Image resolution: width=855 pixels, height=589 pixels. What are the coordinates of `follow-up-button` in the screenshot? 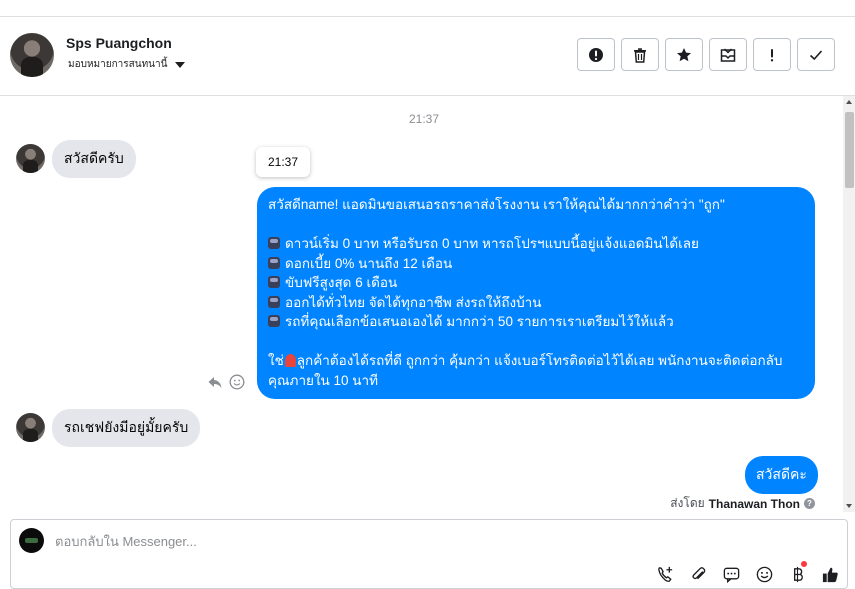 It's located at (772, 54).